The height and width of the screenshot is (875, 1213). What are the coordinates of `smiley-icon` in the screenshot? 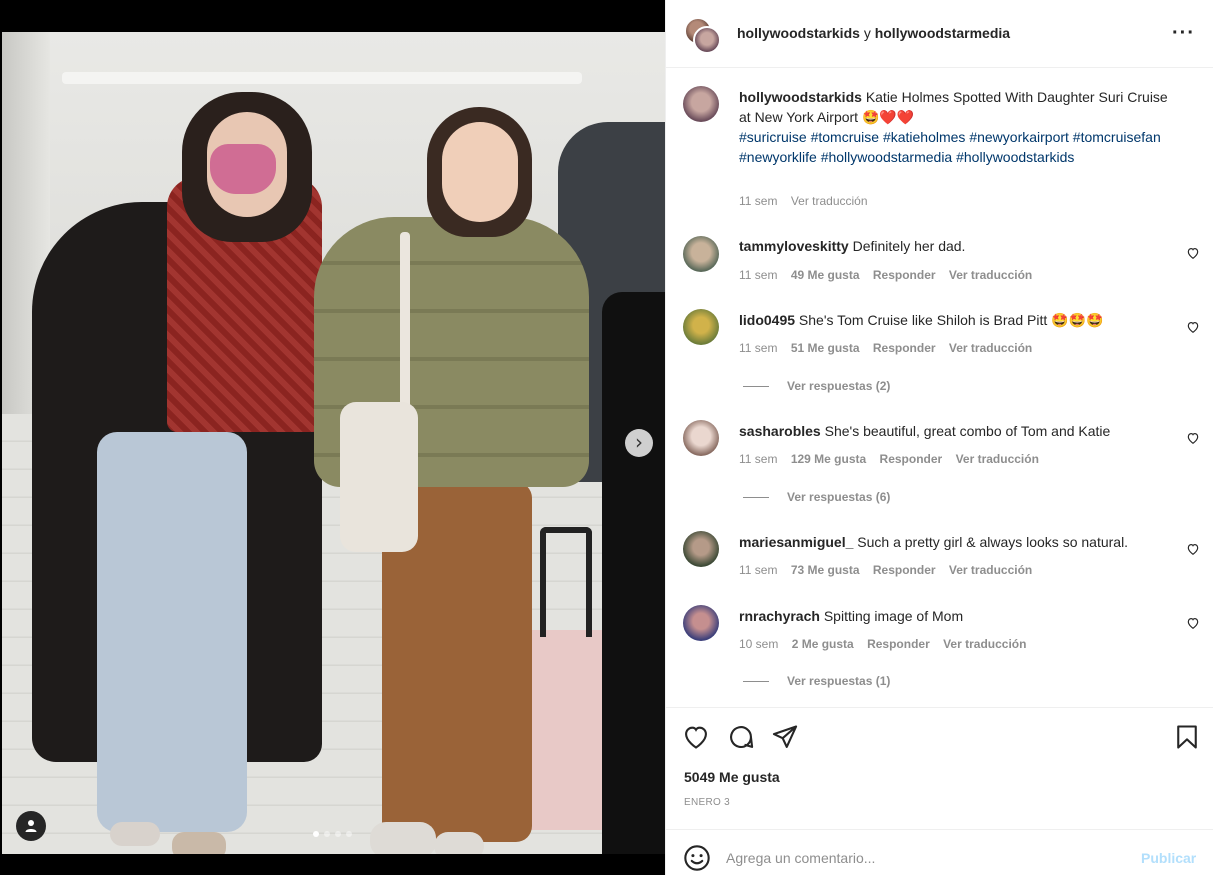 It's located at (697, 858).